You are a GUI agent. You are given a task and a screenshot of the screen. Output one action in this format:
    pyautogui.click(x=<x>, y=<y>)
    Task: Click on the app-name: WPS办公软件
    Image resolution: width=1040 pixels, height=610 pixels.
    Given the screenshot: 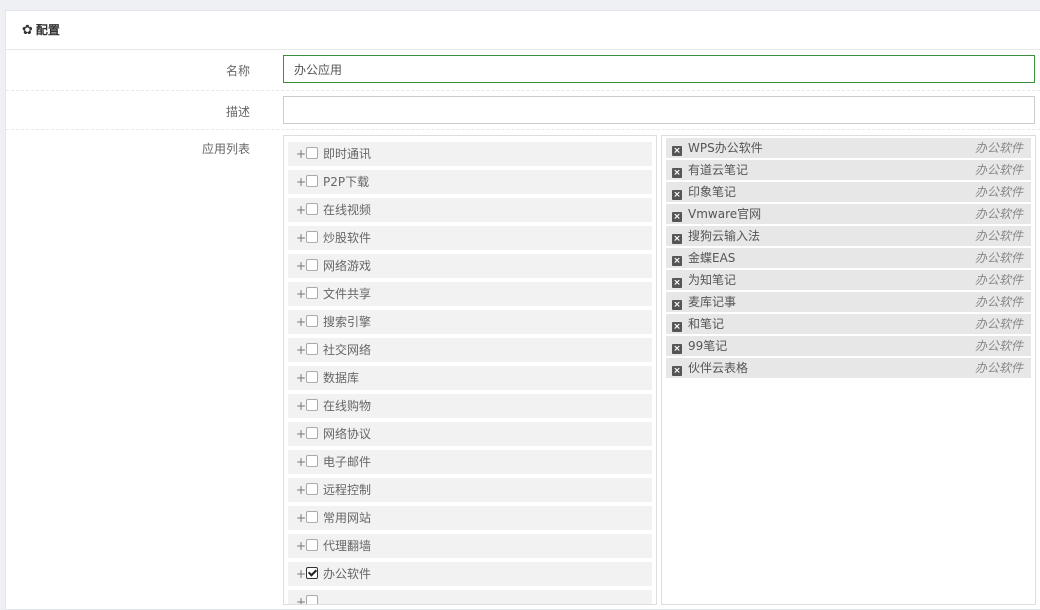 What is the action you would take?
    pyautogui.click(x=725, y=148)
    